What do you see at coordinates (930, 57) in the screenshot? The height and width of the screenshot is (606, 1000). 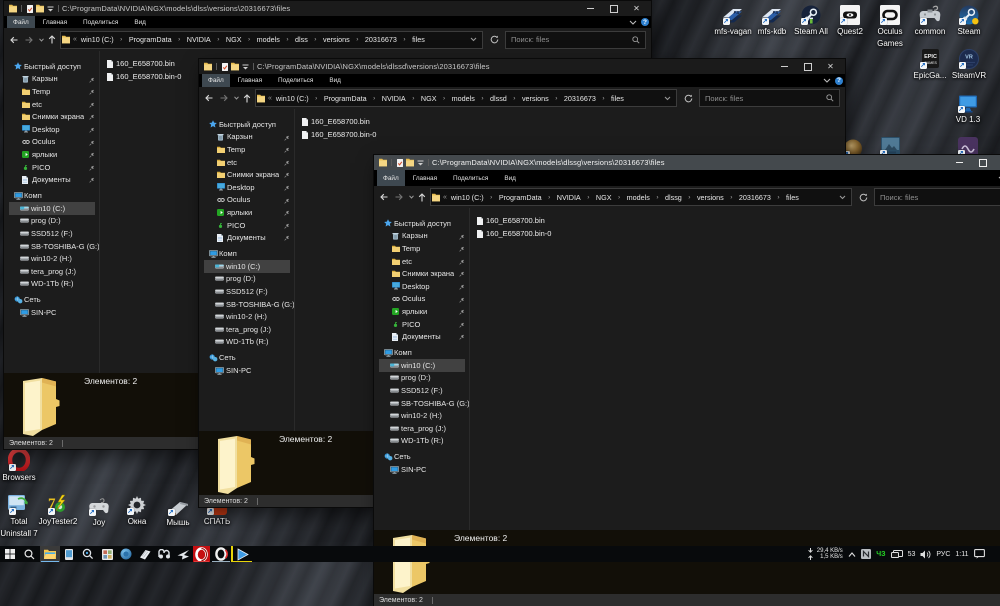 I see `svg-text: EPIC` at bounding box center [930, 57].